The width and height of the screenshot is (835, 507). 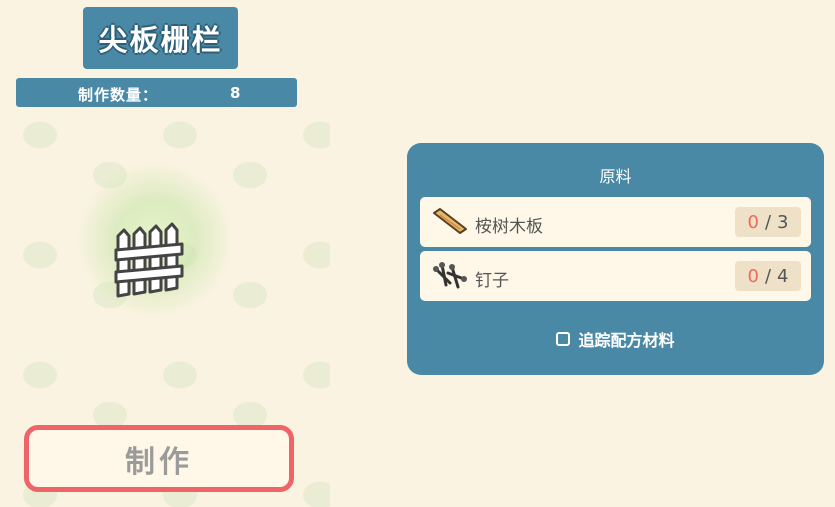 I want to click on track-recipe-toggle: 追踪配方材料, so click(x=615, y=339).